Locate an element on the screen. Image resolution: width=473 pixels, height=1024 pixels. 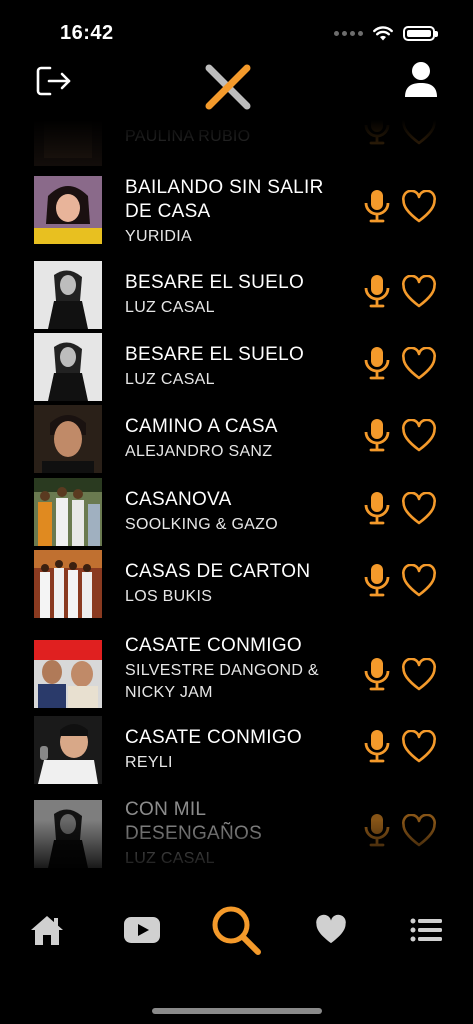
tab-favorites is located at coordinates (331, 930).